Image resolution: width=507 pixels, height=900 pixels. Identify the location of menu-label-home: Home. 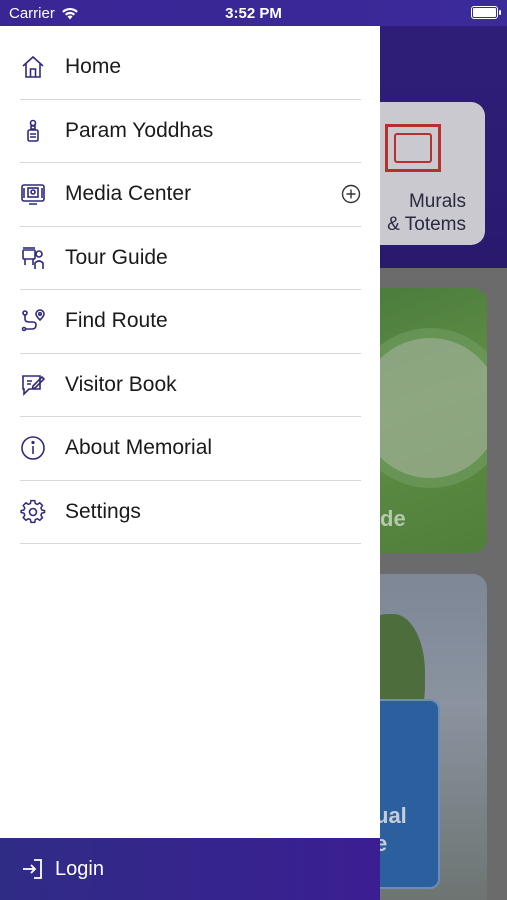
(93, 67).